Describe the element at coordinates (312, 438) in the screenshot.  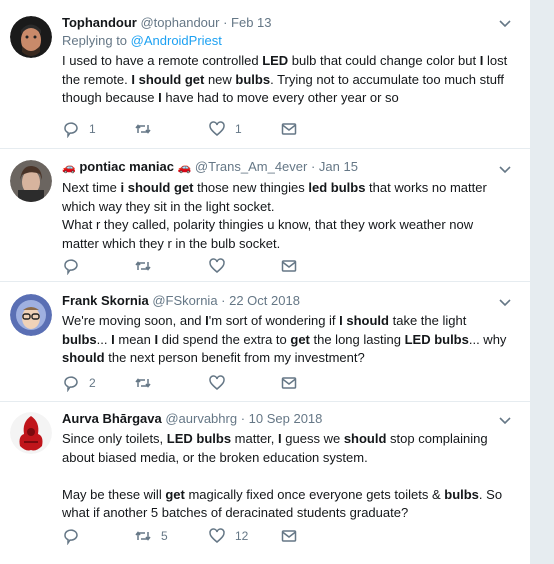
I see `tweet-text-segment: guess we` at that location.